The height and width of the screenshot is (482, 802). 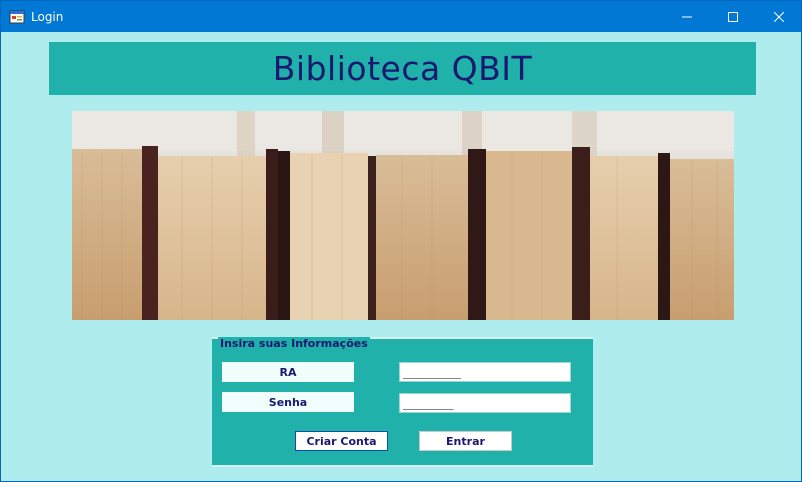 I want to click on senha-input: _______, so click(x=485, y=403).